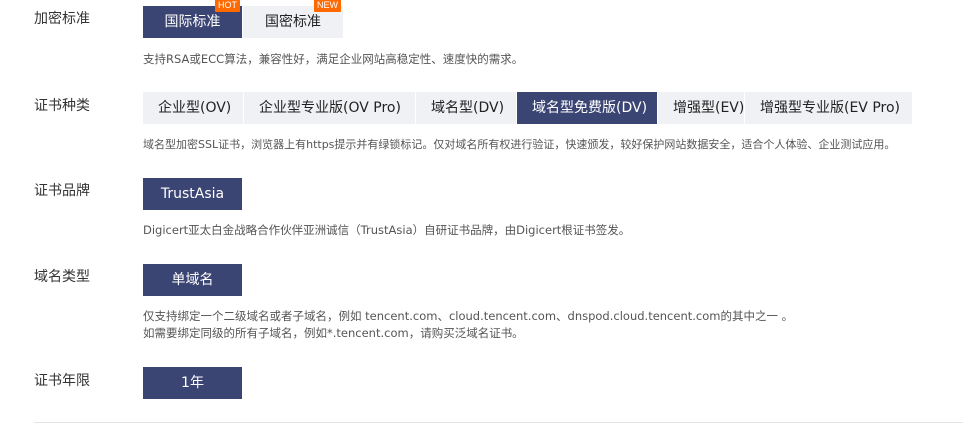 Image resolution: width=963 pixels, height=425 pixels. I want to click on option-label: 国密标准, so click(293, 22).